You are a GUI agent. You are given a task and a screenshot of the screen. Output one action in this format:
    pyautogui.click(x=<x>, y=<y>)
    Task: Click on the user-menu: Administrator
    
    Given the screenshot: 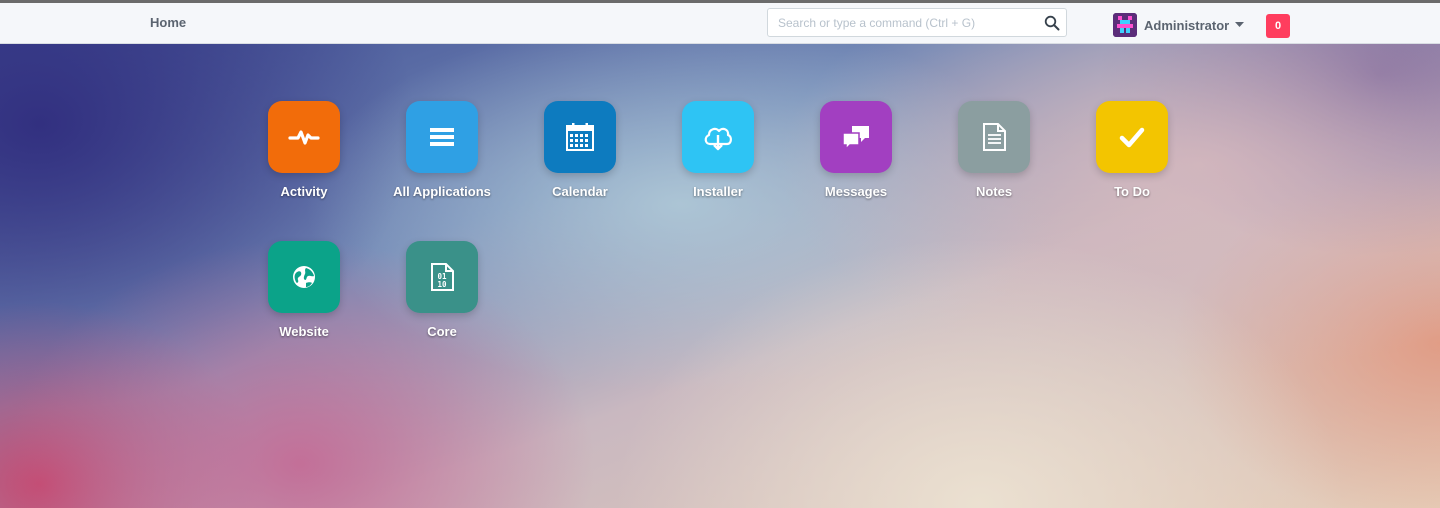 What is the action you would take?
    pyautogui.click(x=1179, y=25)
    